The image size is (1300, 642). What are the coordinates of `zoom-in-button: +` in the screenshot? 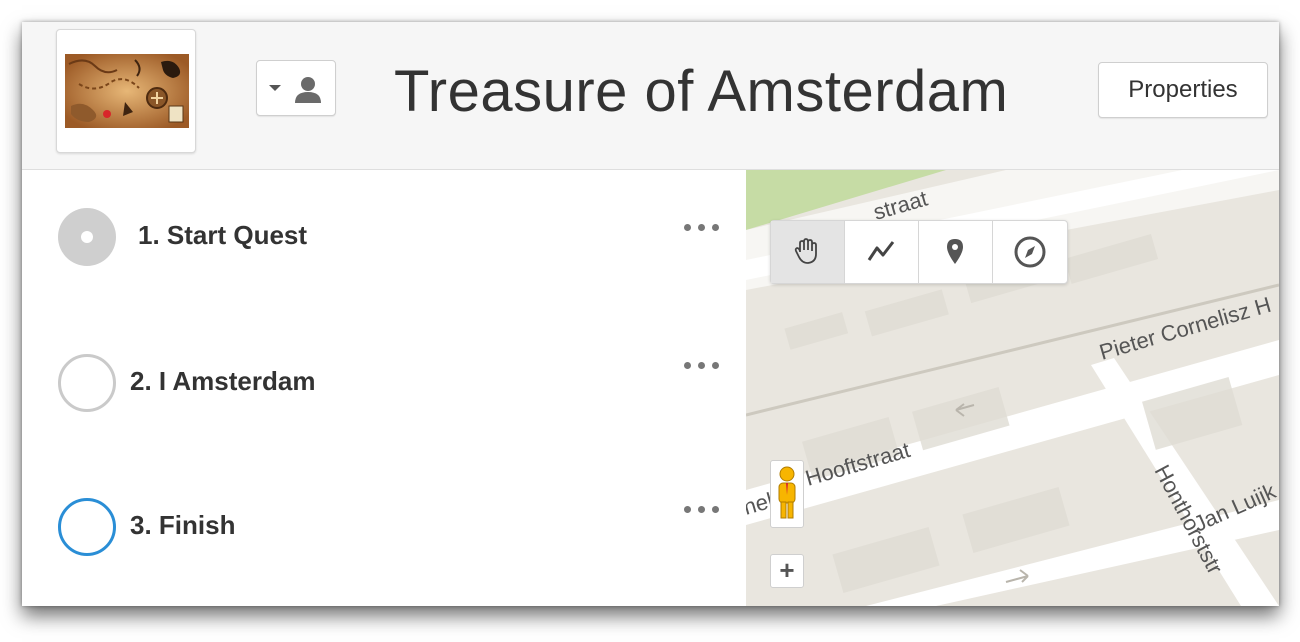 It's located at (787, 571).